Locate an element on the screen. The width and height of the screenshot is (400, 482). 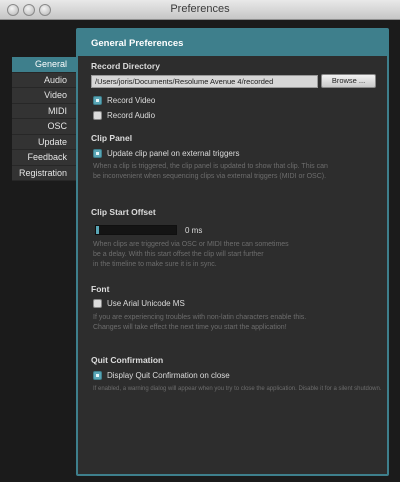
sidebar-item-midi: MIDI is located at coordinates (44, 111).